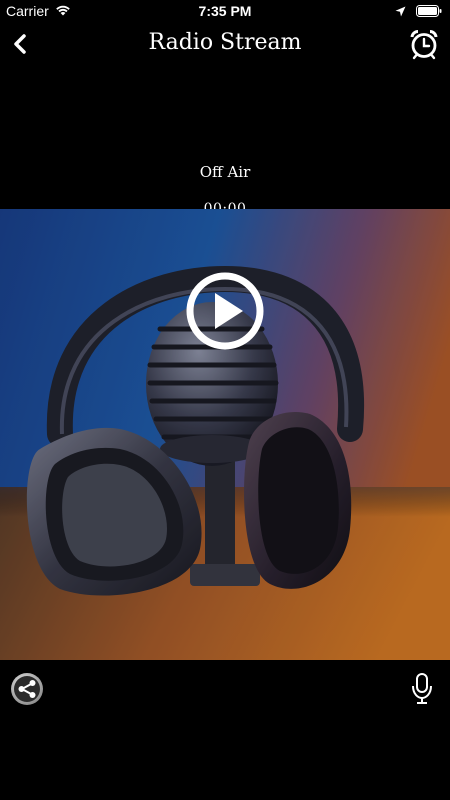 The width and height of the screenshot is (450, 800). I want to click on play-icon, so click(225, 313).